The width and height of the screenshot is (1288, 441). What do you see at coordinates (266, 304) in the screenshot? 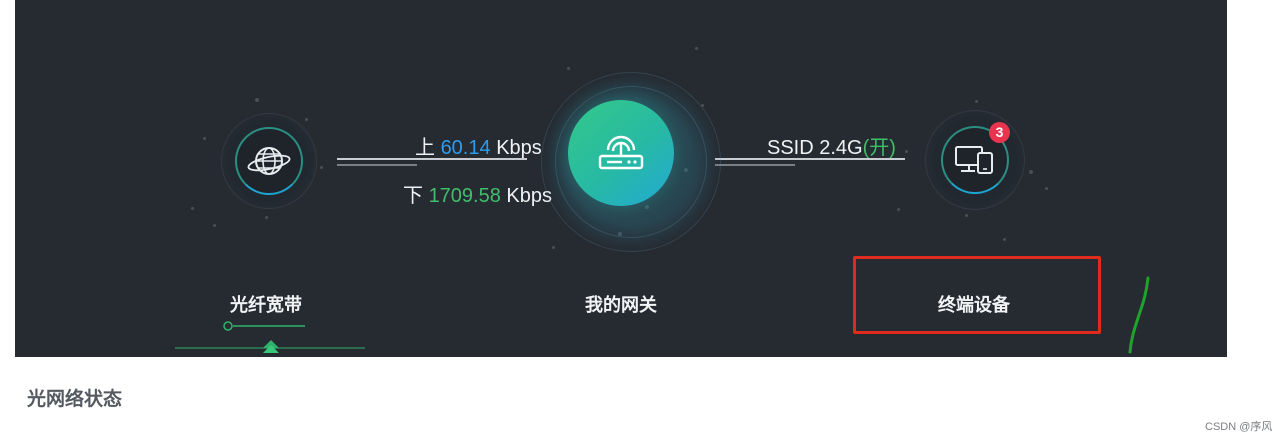
I see `tab-broadband: 光纤宽带` at bounding box center [266, 304].